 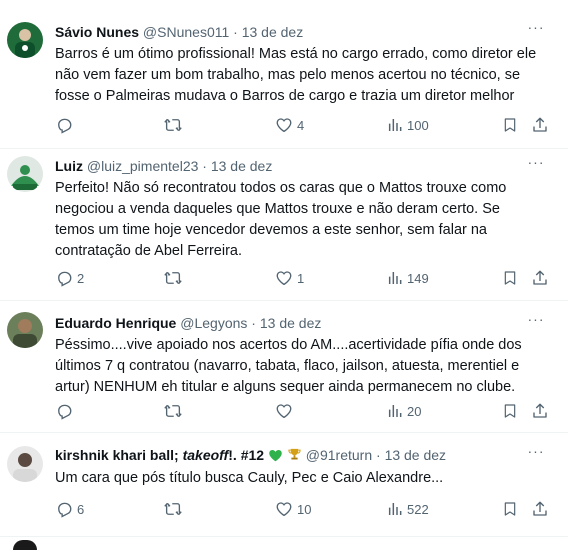 I want to click on like-count: 10, so click(x=304, y=509).